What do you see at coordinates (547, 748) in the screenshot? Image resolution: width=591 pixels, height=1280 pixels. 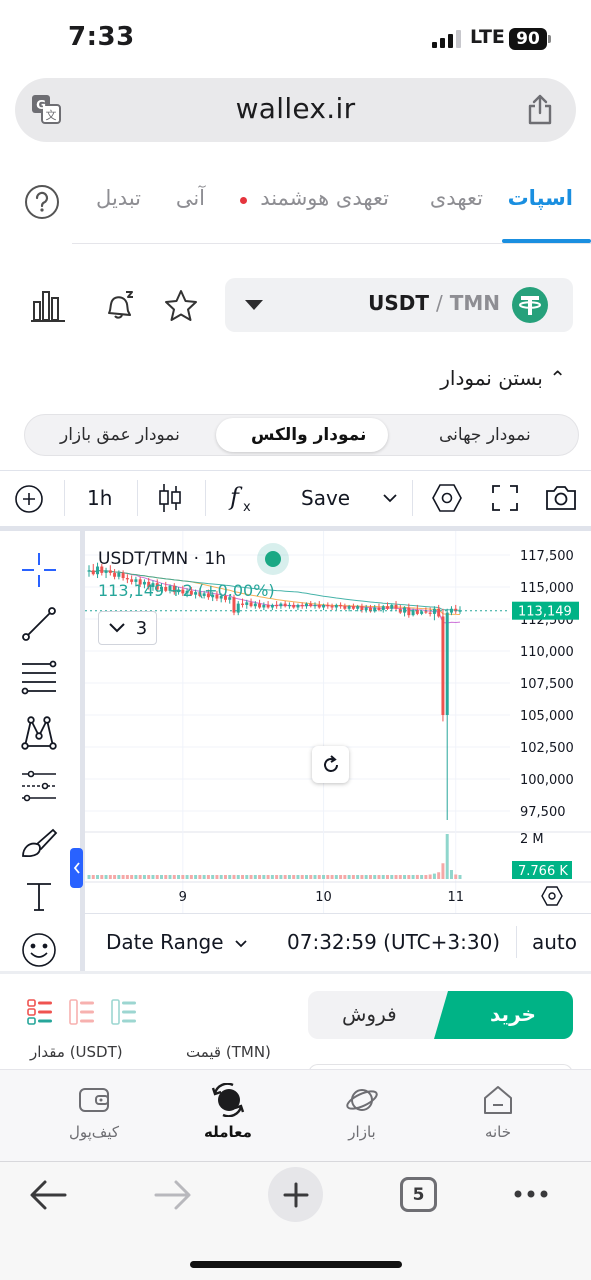 I see `price-tick-label: 102,500` at bounding box center [547, 748].